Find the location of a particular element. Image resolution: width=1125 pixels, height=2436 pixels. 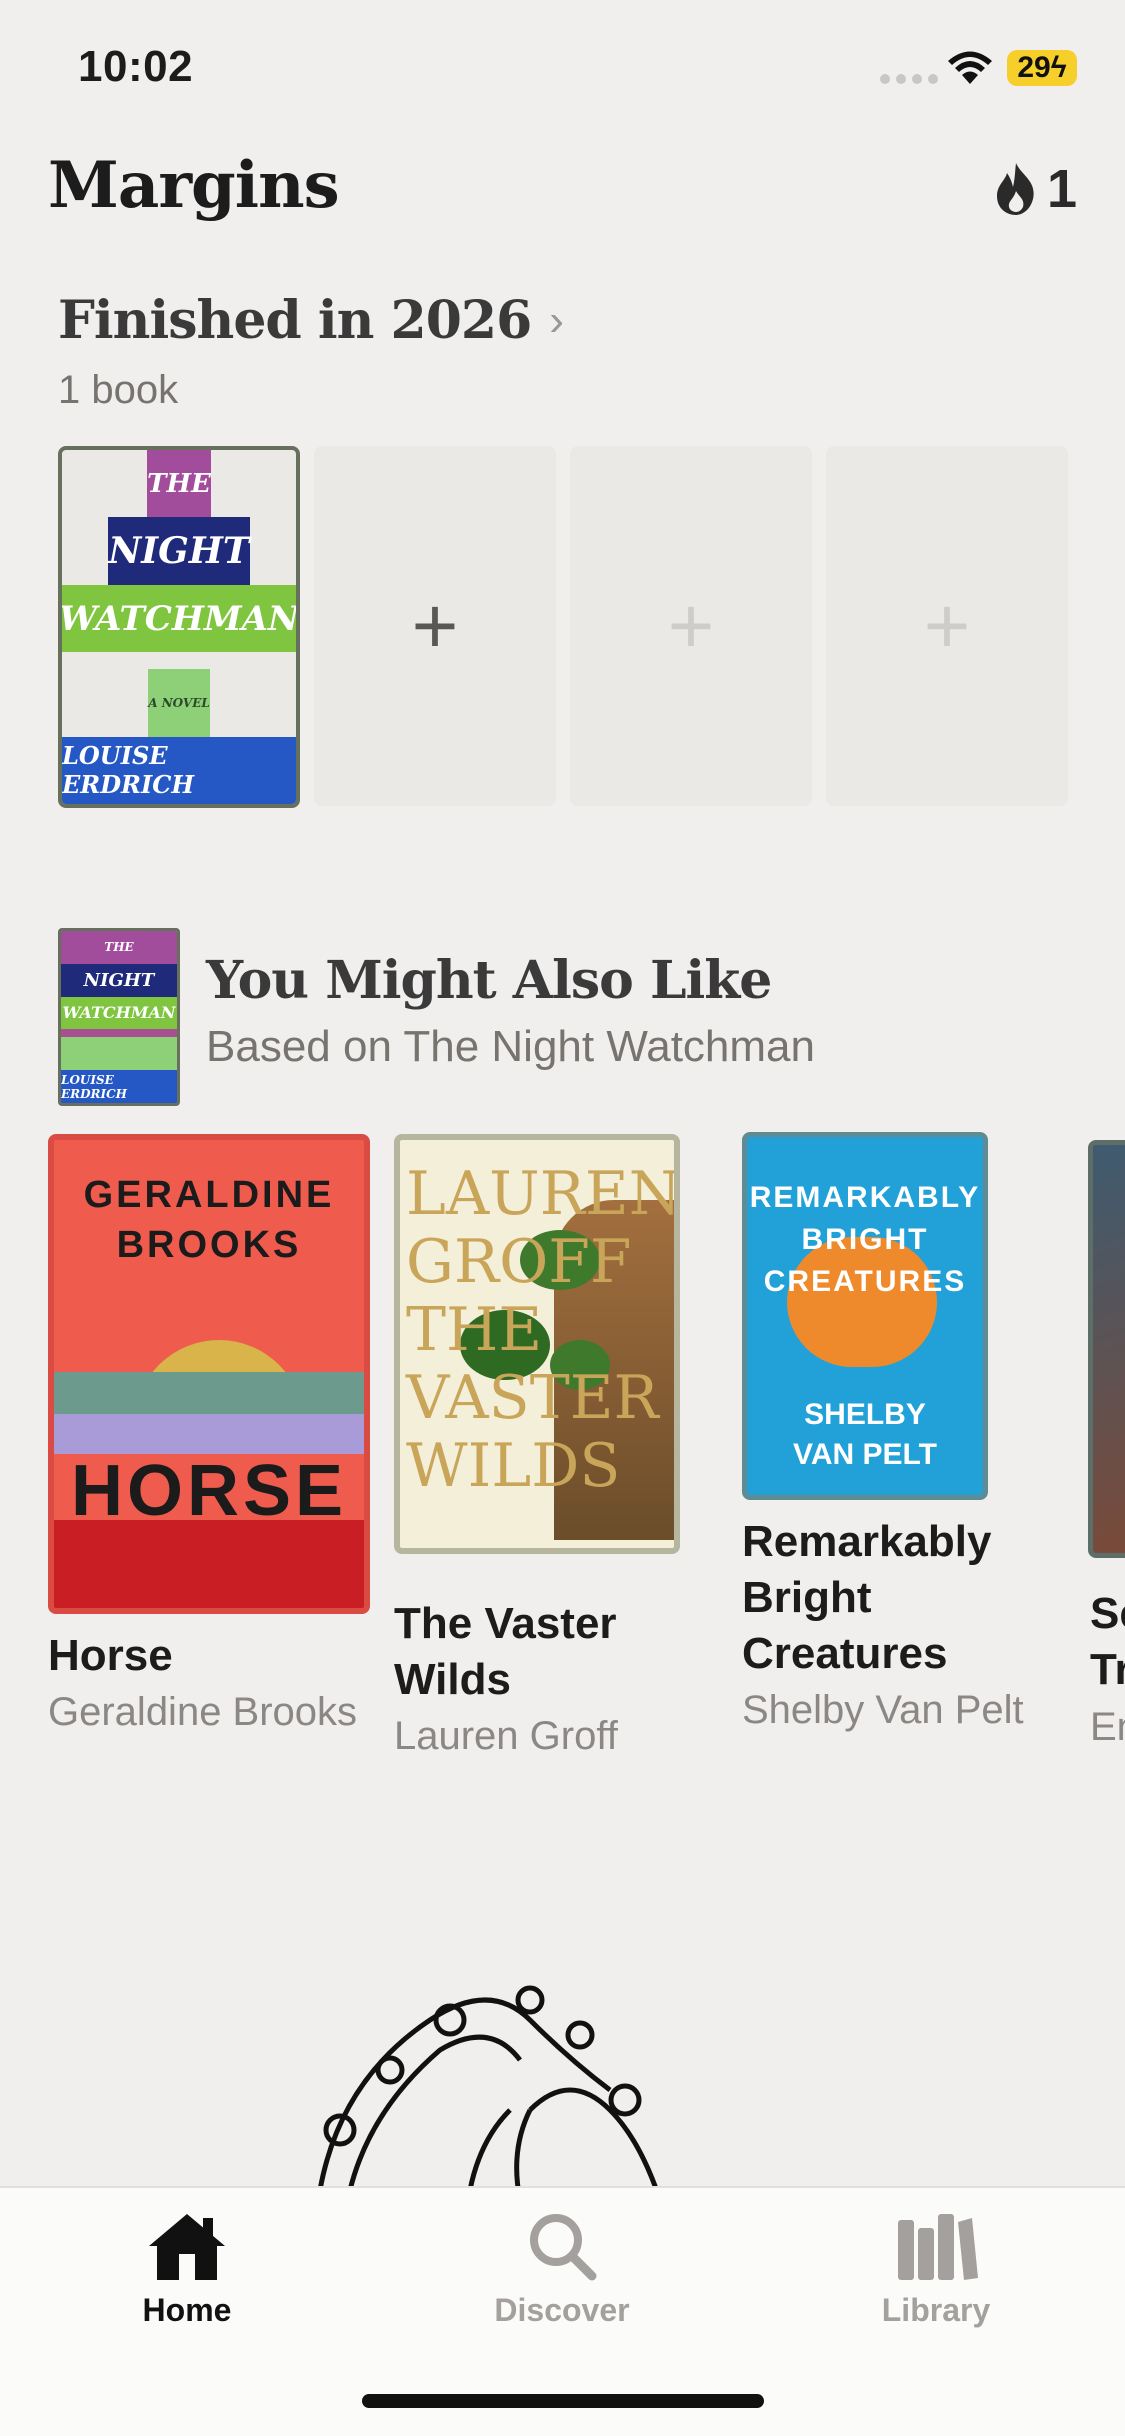

book-title: Horse is located at coordinates (110, 1655).